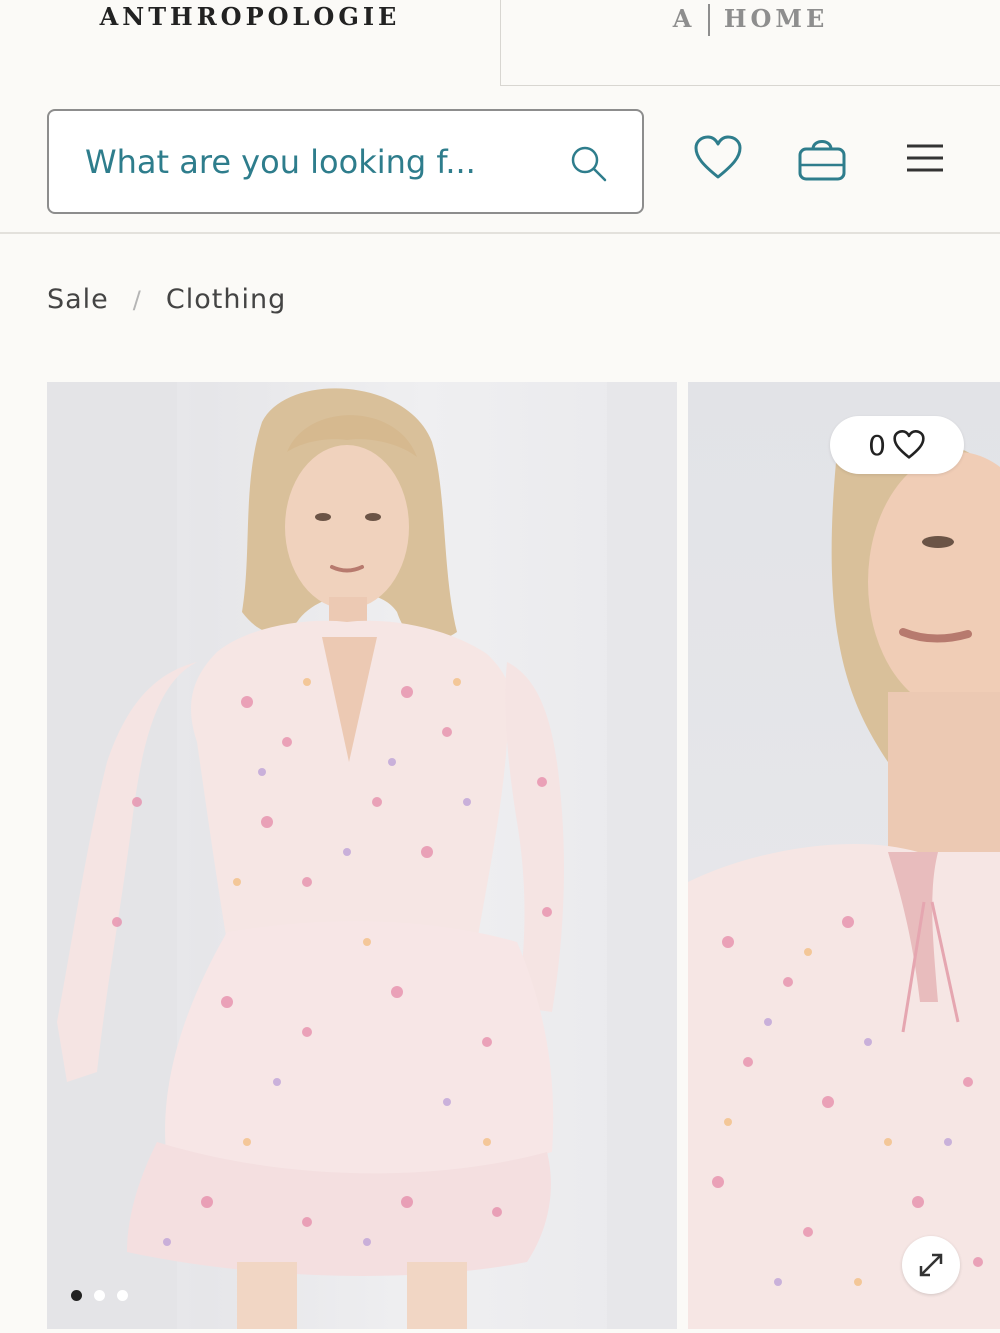  Describe the element at coordinates (78, 299) in the screenshot. I see `breadcrumb-item-sale: Sale` at that location.